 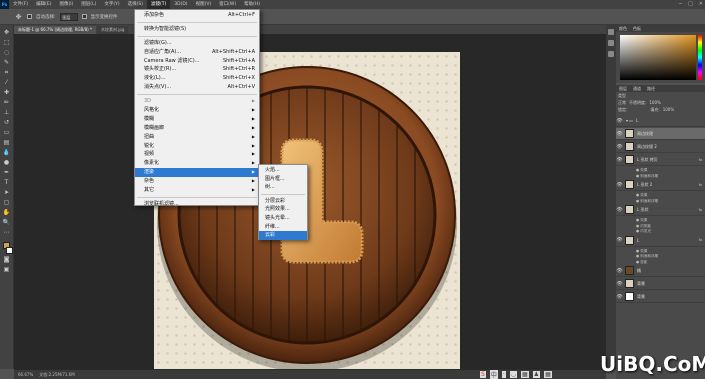 I want to click on filter-menu-item: Camera Raw 滤镜(C)... Shift+Ctrl+A, so click(x=197, y=61).